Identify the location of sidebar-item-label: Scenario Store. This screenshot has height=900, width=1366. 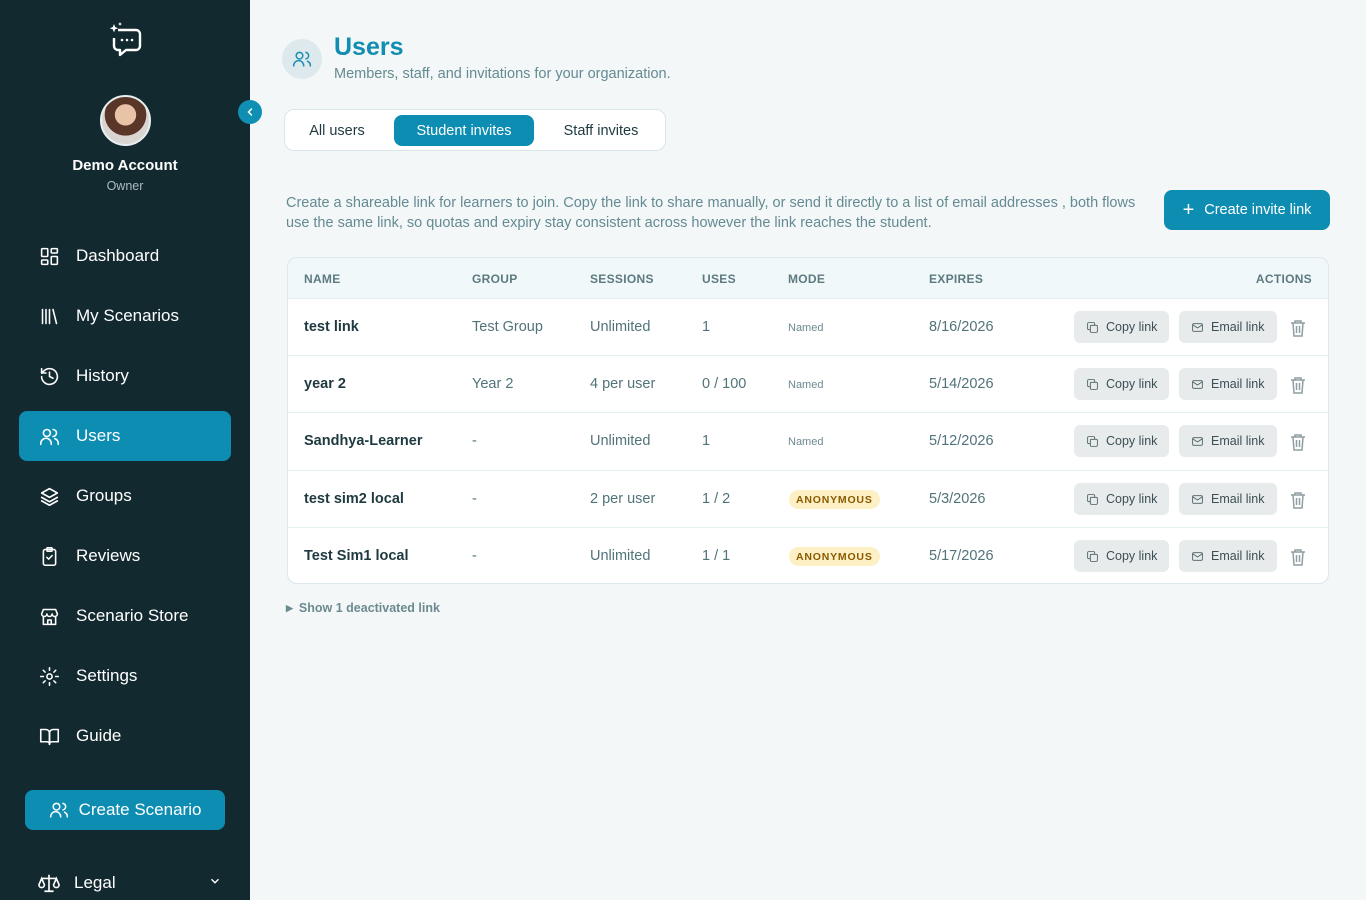
(132, 615).